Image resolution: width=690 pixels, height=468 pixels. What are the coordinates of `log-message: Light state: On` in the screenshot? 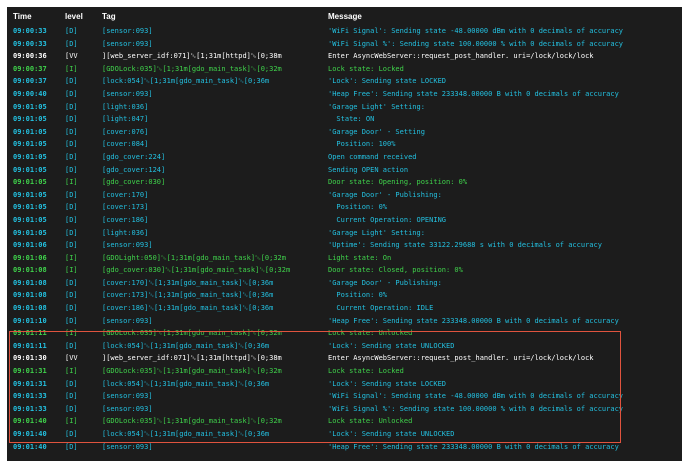 It's located at (360, 257).